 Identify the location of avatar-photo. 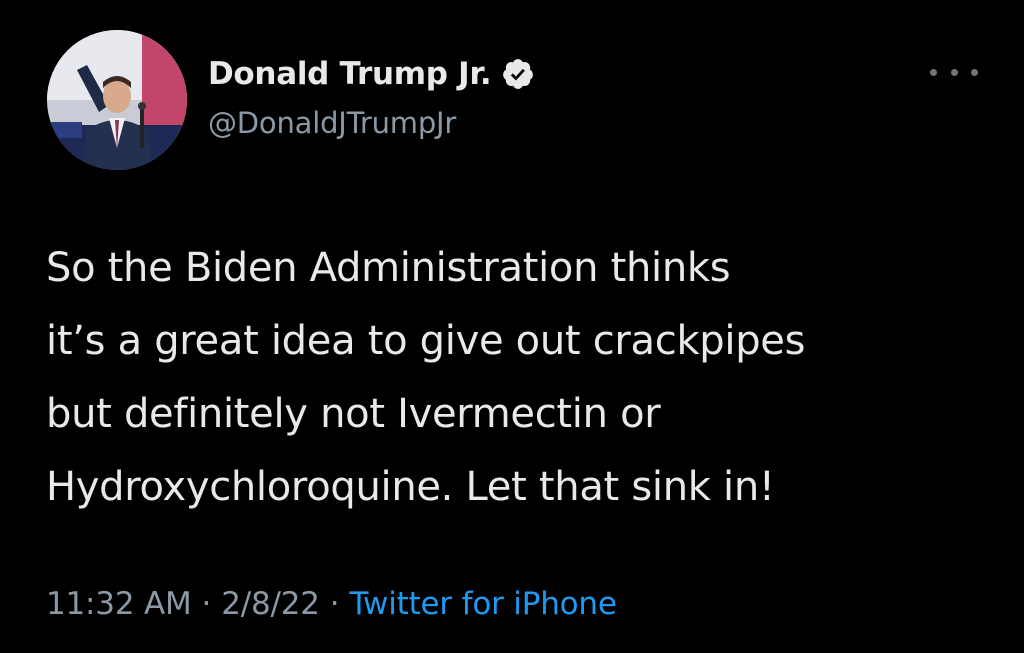
(117, 100).